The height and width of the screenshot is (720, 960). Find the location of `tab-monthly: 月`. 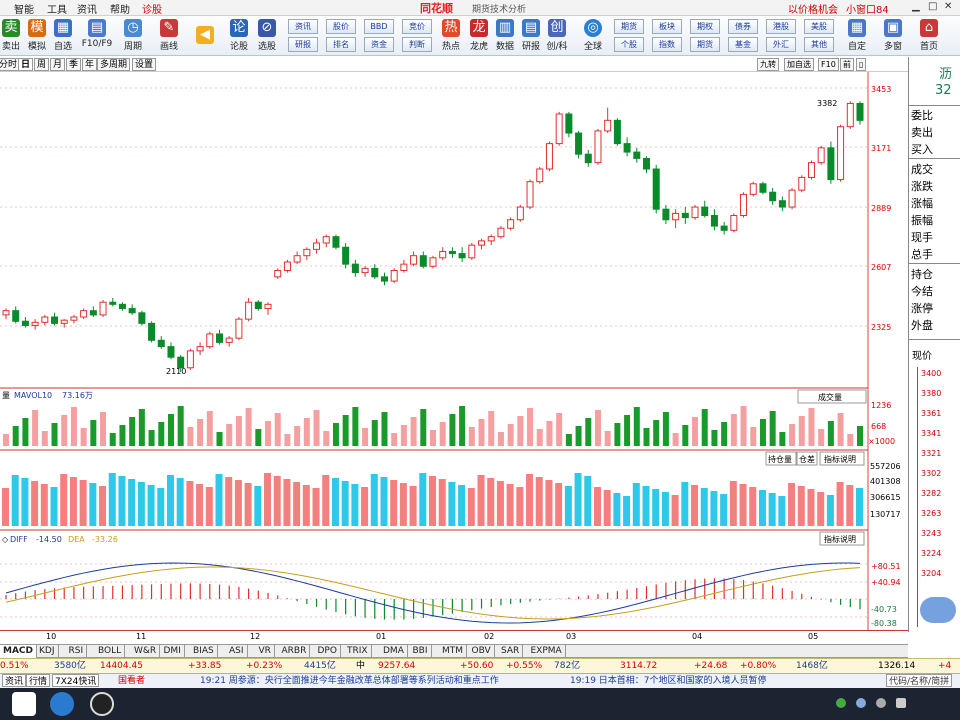

tab-monthly: 月 is located at coordinates (58, 64).